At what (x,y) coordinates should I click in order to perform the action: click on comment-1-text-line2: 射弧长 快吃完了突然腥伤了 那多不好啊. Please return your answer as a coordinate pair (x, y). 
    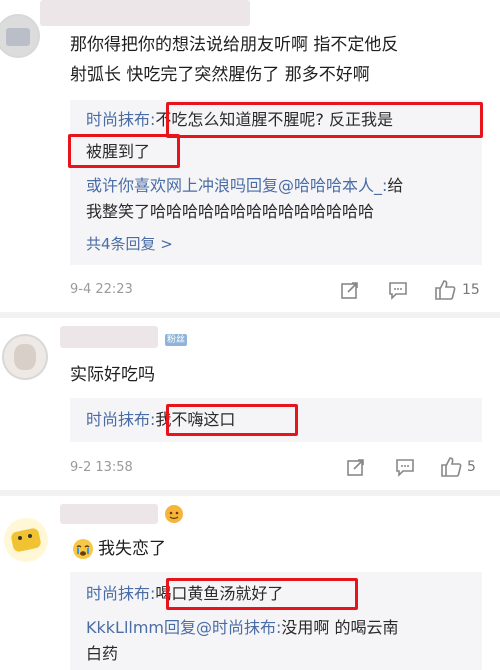
    Looking at the image, I should click on (220, 75).